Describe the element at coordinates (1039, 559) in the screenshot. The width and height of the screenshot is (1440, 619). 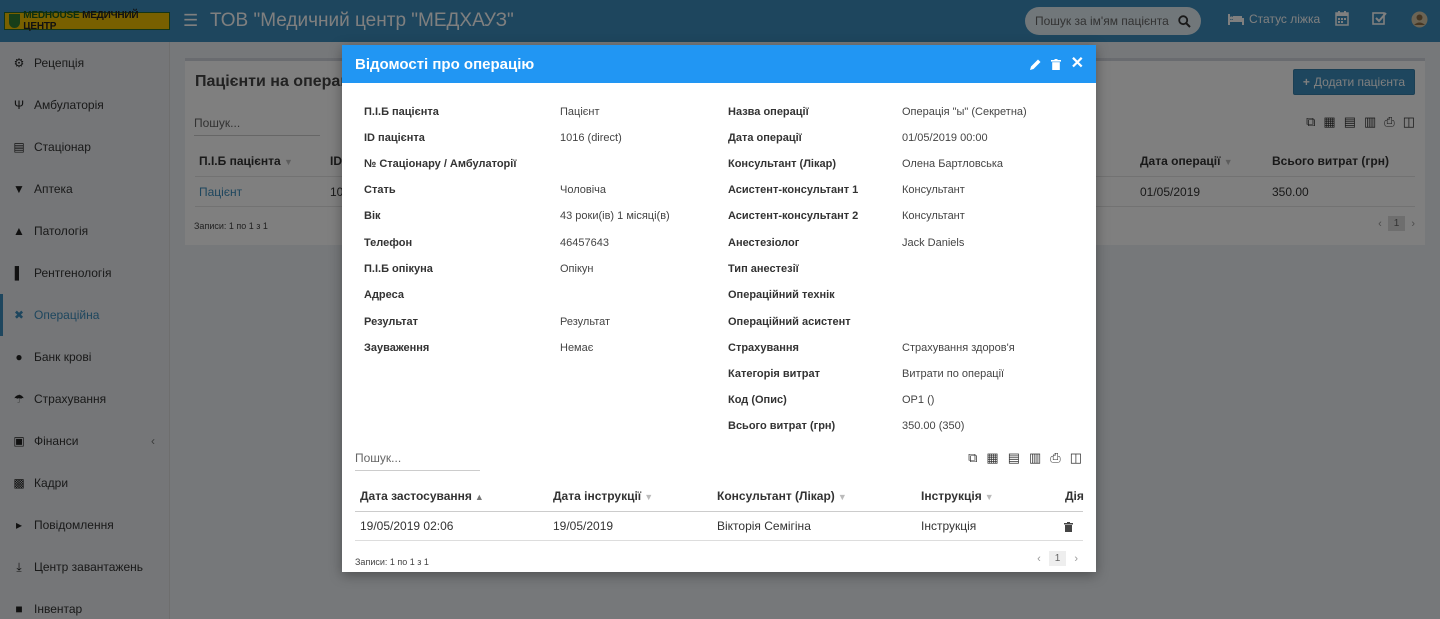
I see `prev-page-icon: ‹` at that location.